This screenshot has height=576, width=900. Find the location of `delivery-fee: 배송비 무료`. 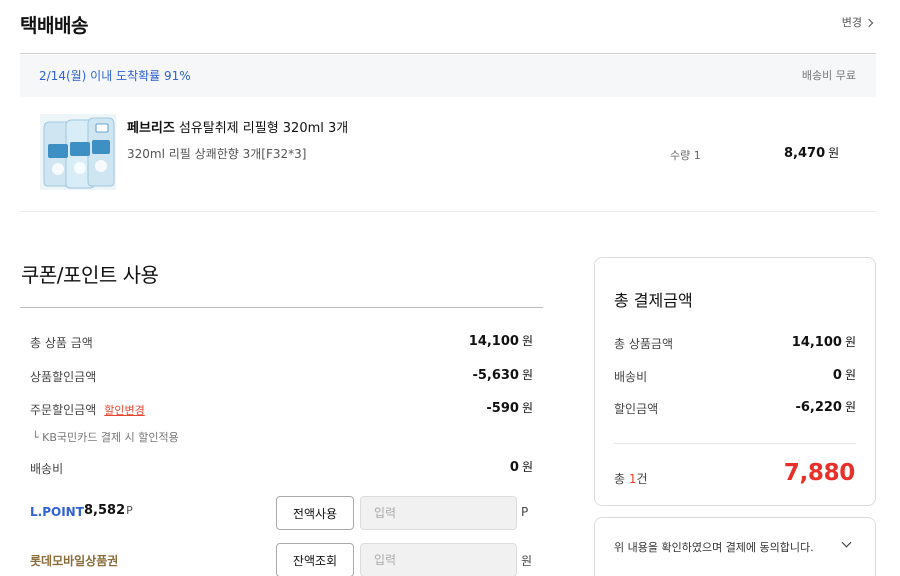

delivery-fee: 배송비 무료 is located at coordinates (828, 75).